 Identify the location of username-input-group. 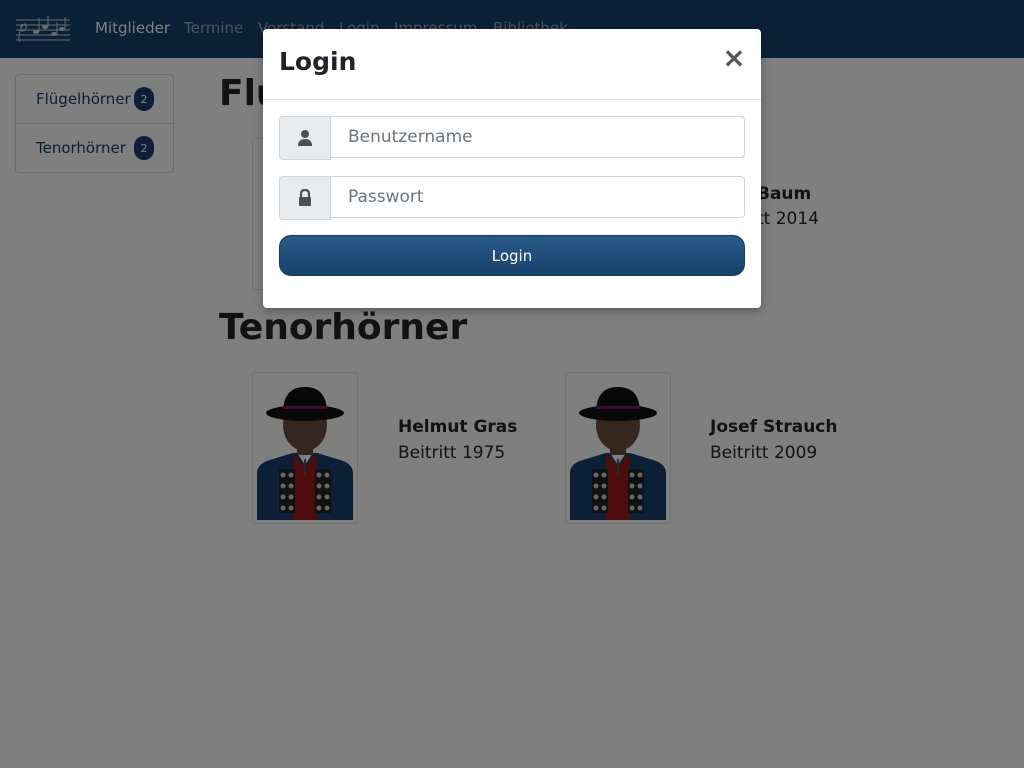
(512, 138).